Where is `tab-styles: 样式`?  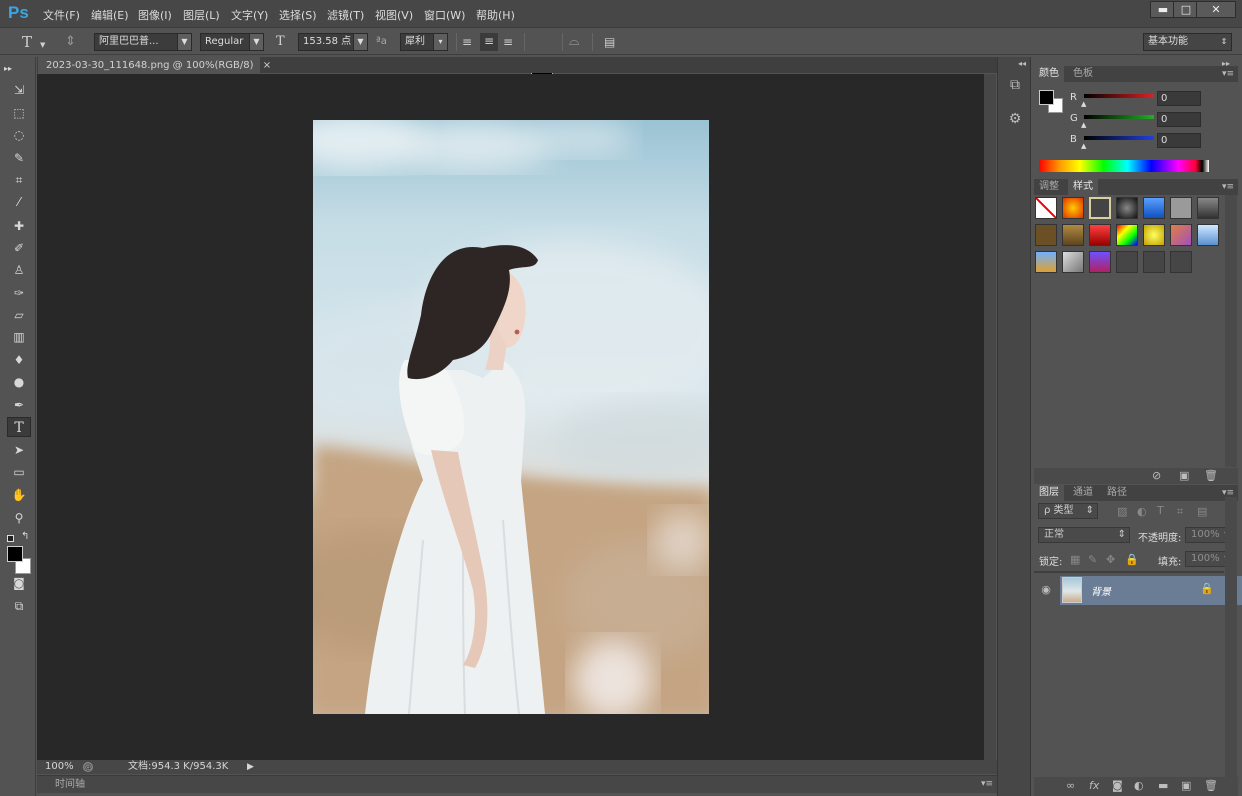
tab-styles: 样式 is located at coordinates (1083, 187).